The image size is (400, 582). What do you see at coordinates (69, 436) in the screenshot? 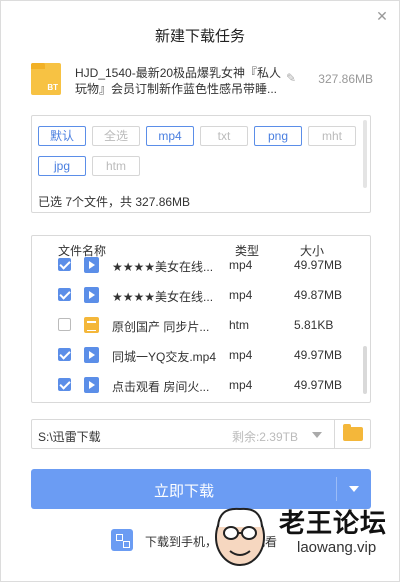
I see `save-path: S:\迅雷下载` at bounding box center [69, 436].